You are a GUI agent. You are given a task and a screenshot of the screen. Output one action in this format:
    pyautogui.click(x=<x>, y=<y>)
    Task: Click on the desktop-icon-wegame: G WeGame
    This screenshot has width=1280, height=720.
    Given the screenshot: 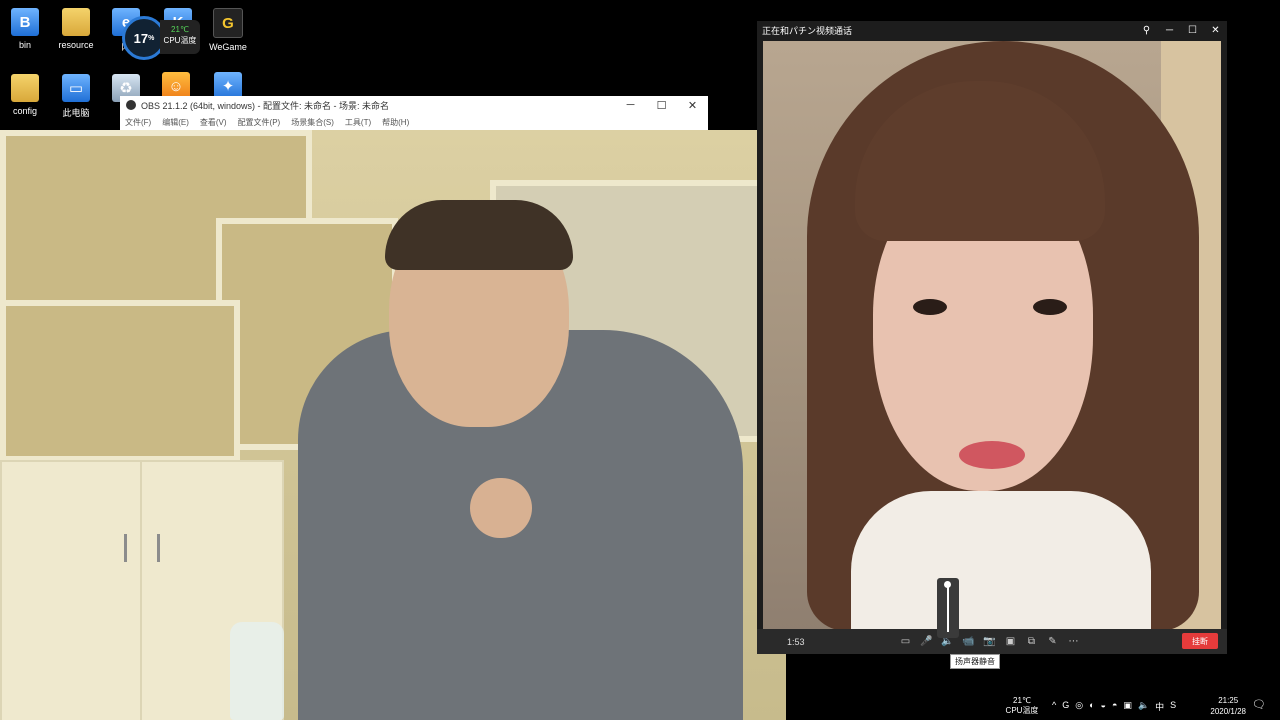 What is the action you would take?
    pyautogui.click(x=228, y=30)
    